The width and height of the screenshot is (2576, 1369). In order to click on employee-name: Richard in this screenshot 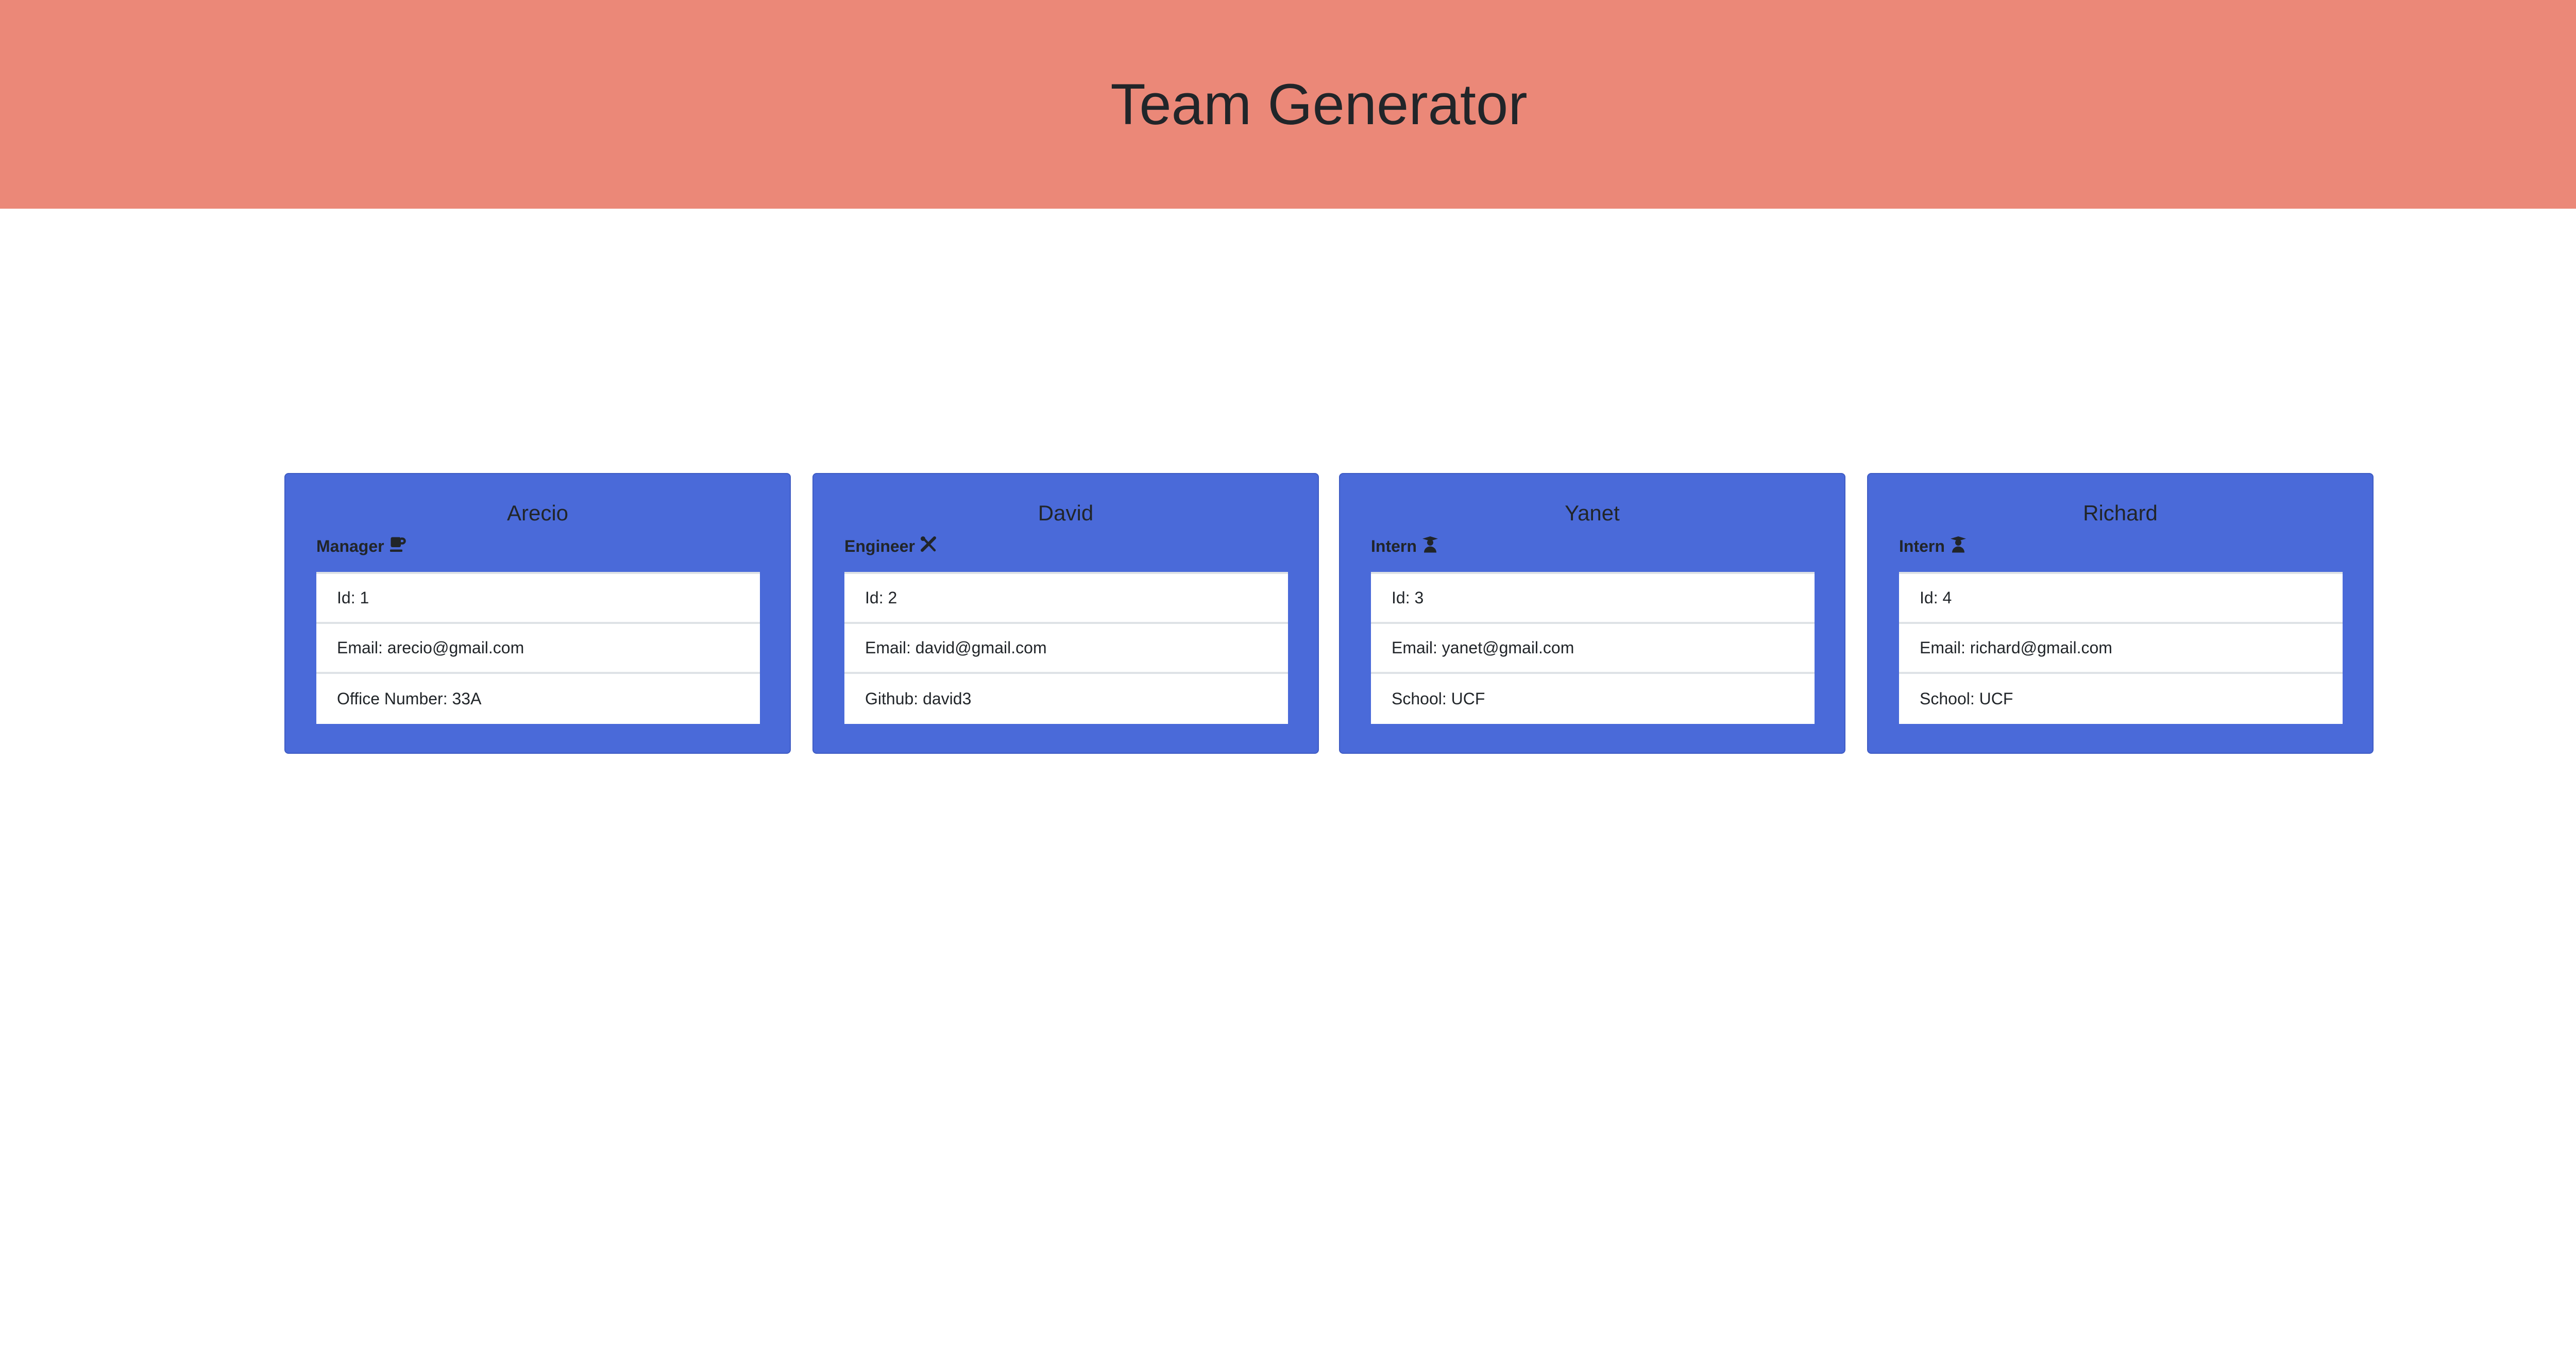, I will do `click(2120, 513)`.